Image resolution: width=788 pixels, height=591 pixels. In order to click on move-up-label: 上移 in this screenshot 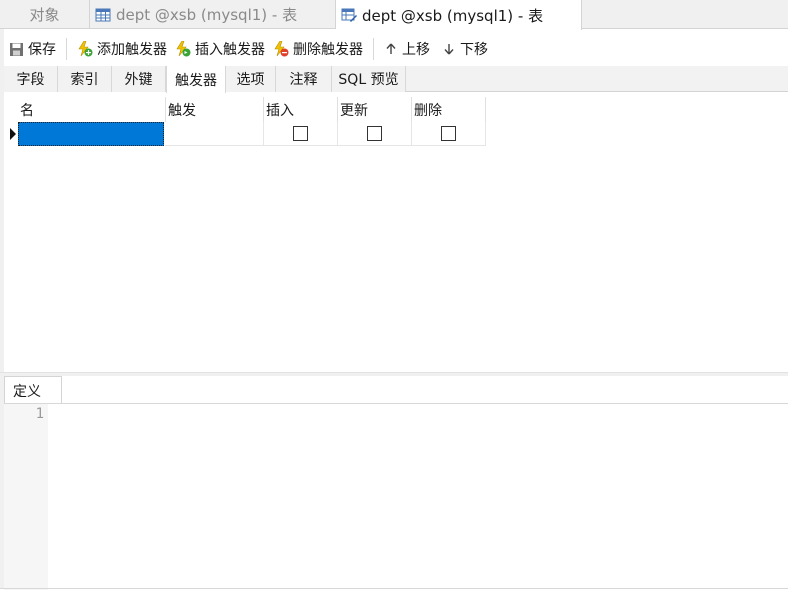, I will do `click(416, 50)`.